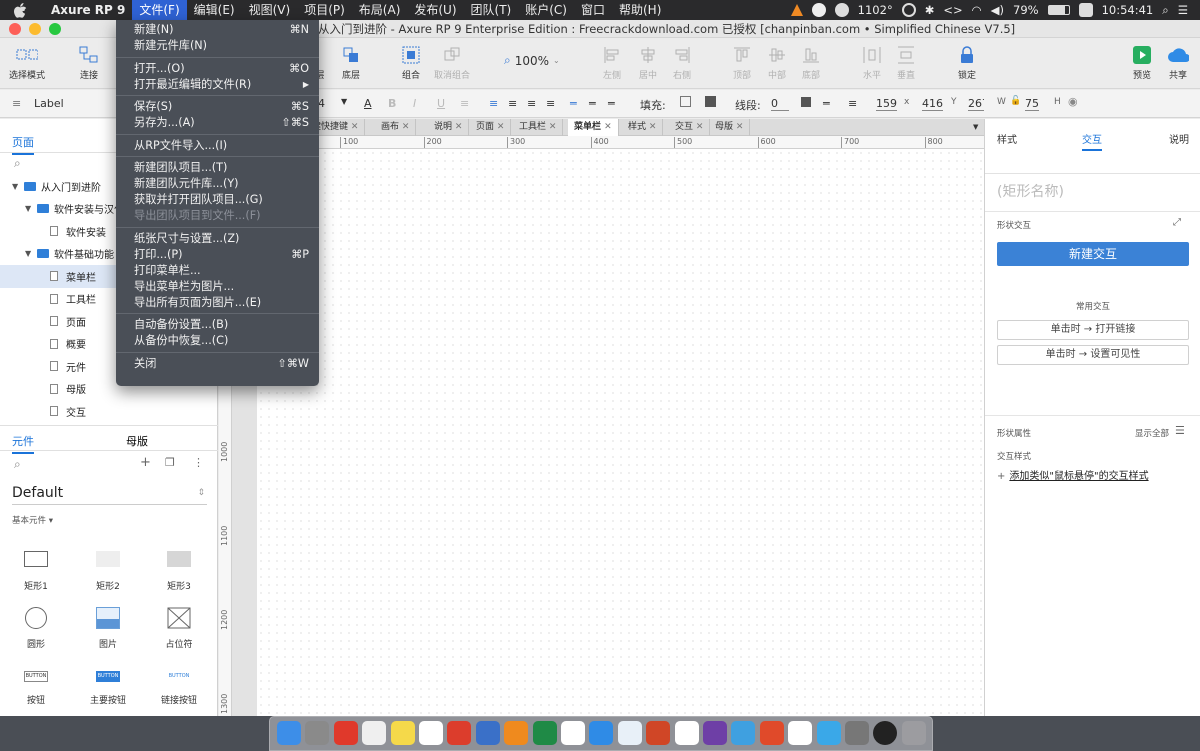 This screenshot has width=1200, height=751. I want to click on library-icon: ❐, so click(170, 462).